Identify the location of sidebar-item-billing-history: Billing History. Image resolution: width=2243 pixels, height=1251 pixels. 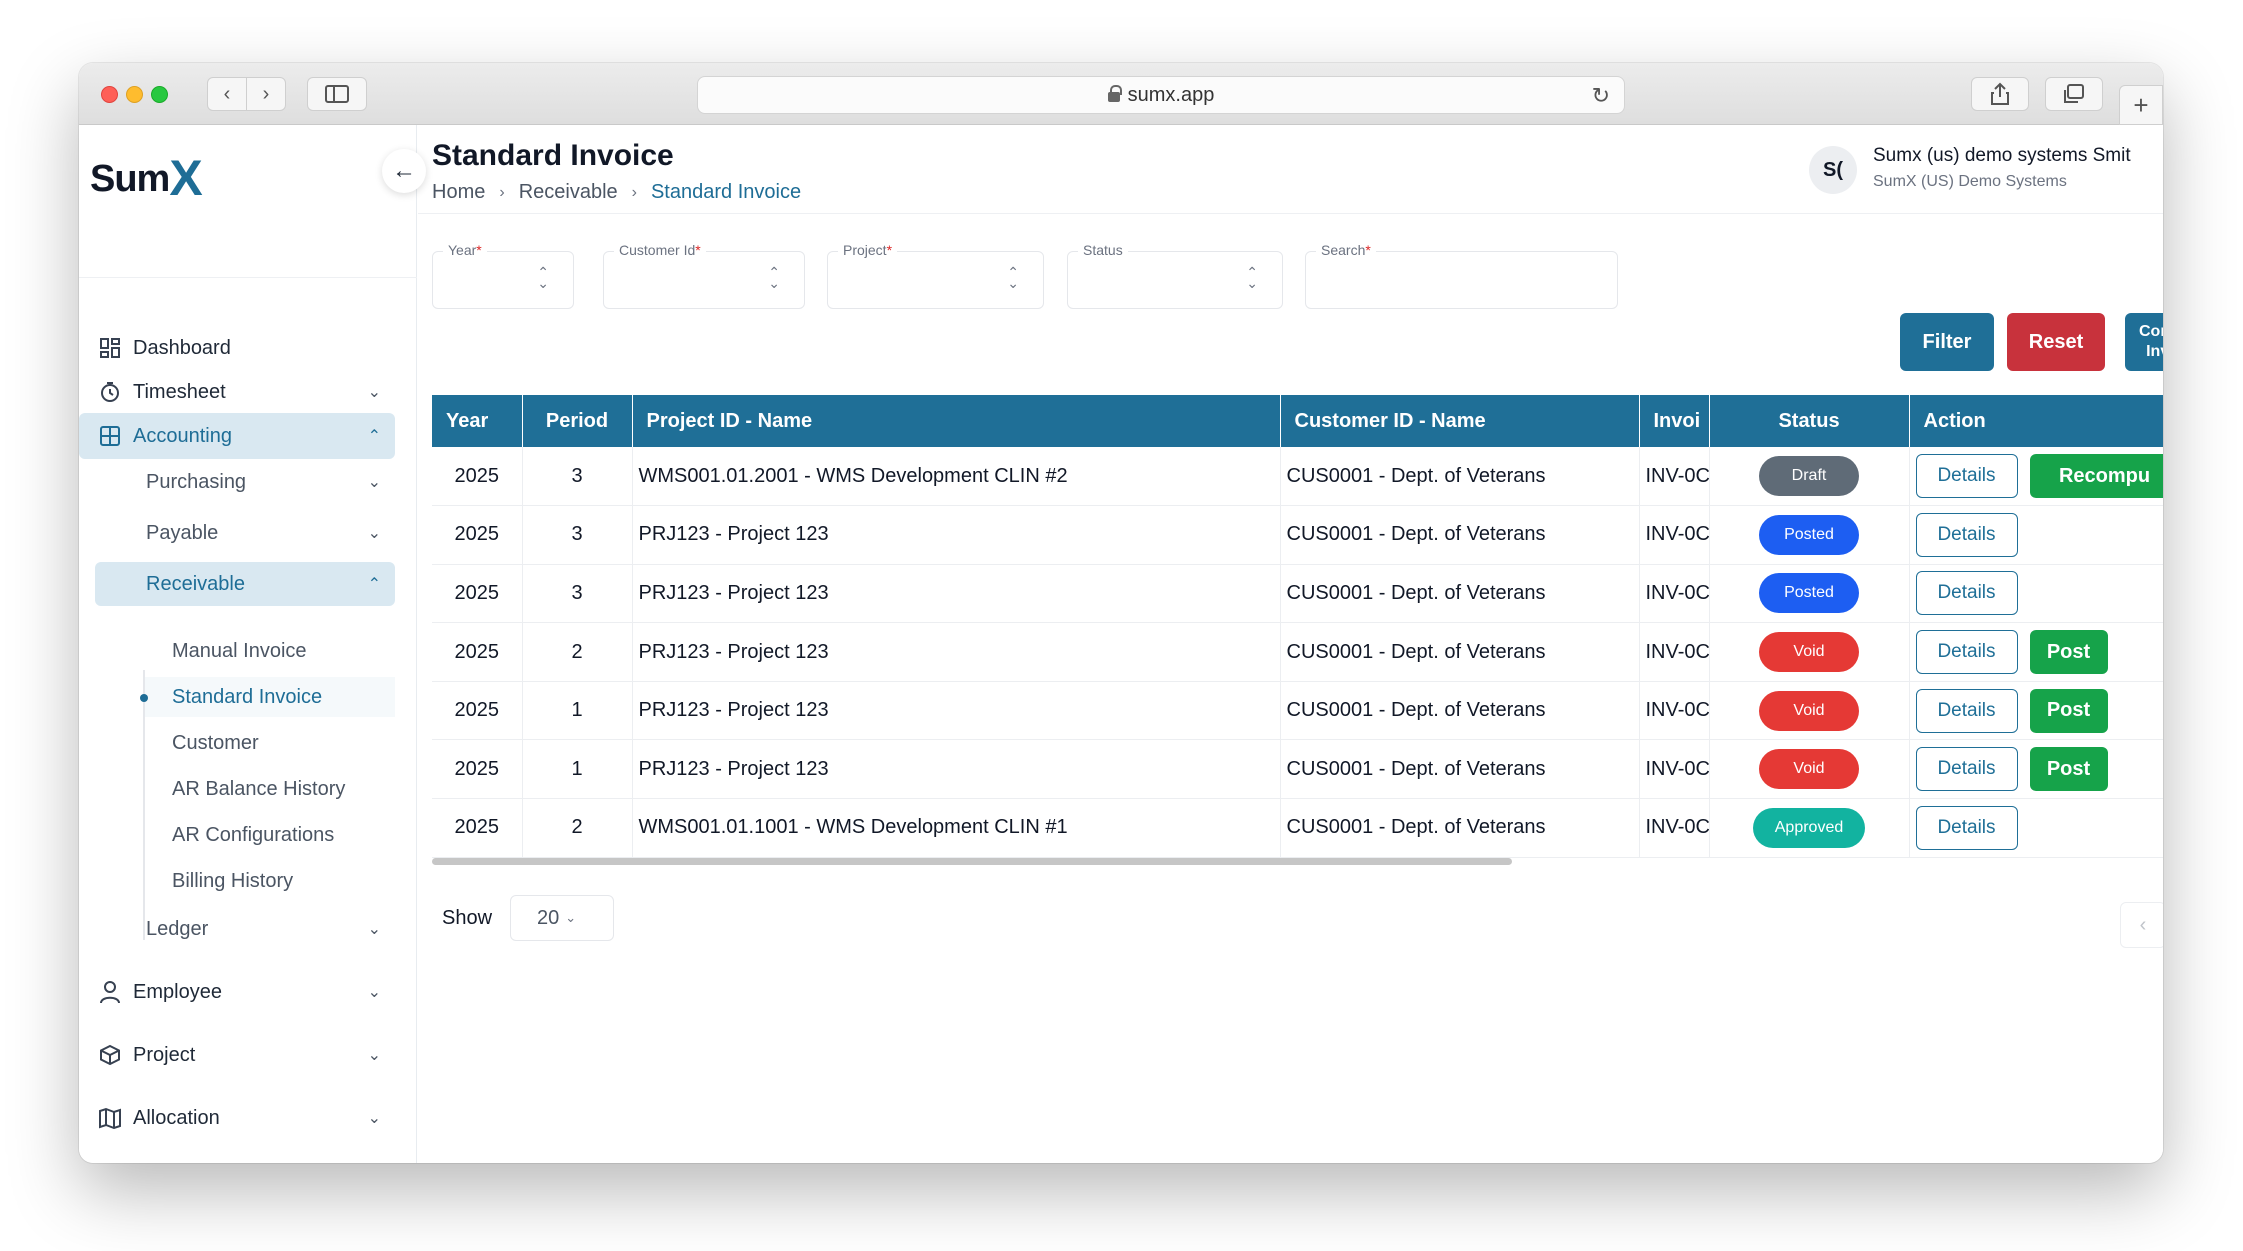
(270, 881).